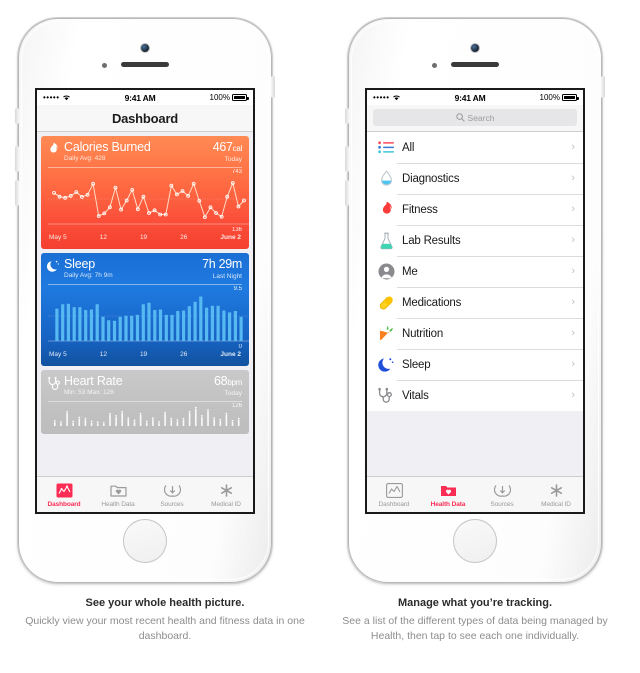  I want to click on chart-heart-rate: 126, so click(145, 414).